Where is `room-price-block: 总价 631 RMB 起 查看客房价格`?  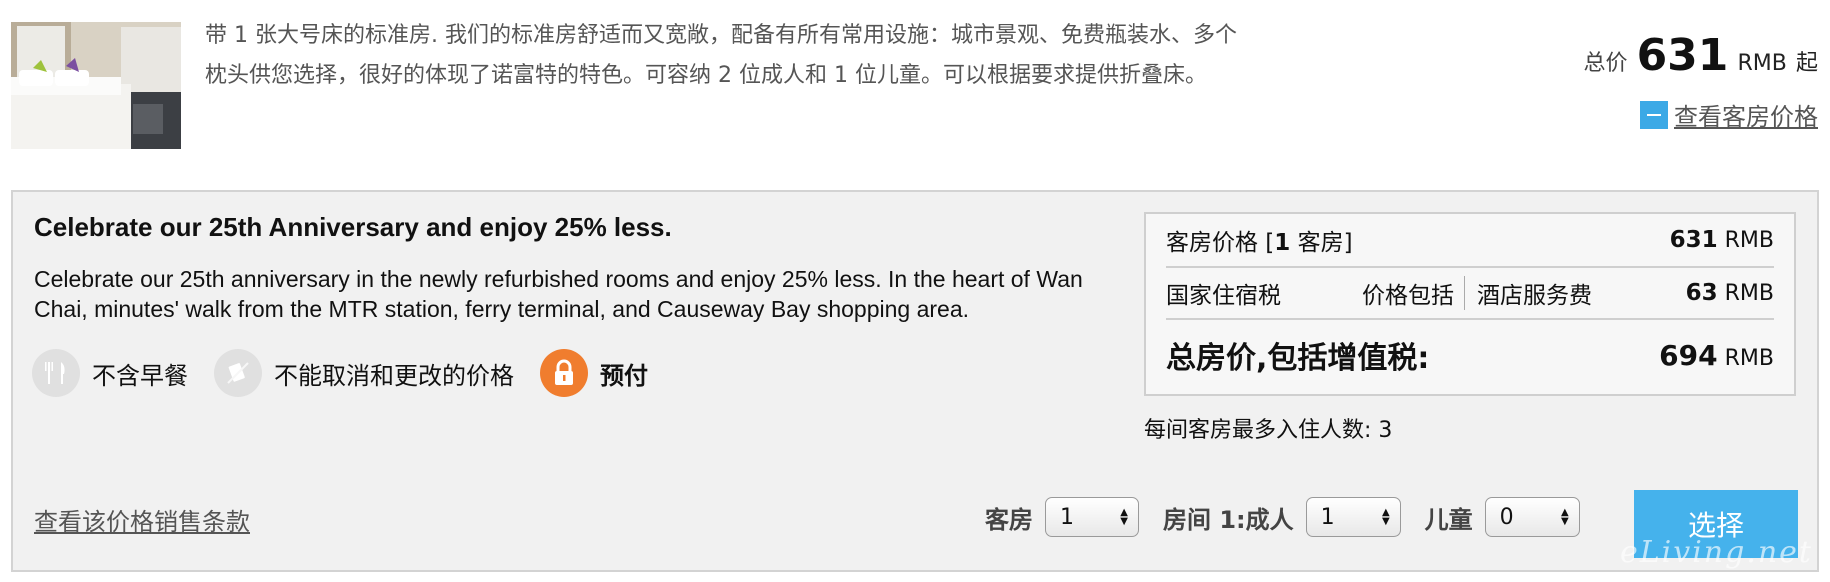
room-price-block: 总价 631 RMB 起 查看客房价格 is located at coordinates (1700, 81).